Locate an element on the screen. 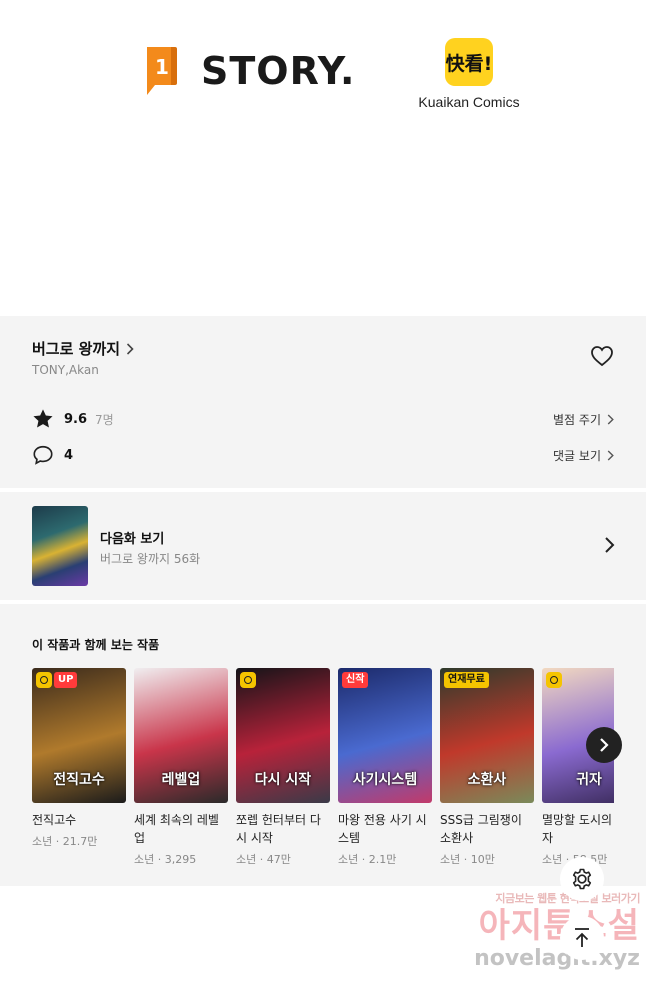 The image size is (646, 1001). recommendation-card: 다시 시작쪼렙 헌터부터 다시 시작소년 · 47만 is located at coordinates (283, 767).